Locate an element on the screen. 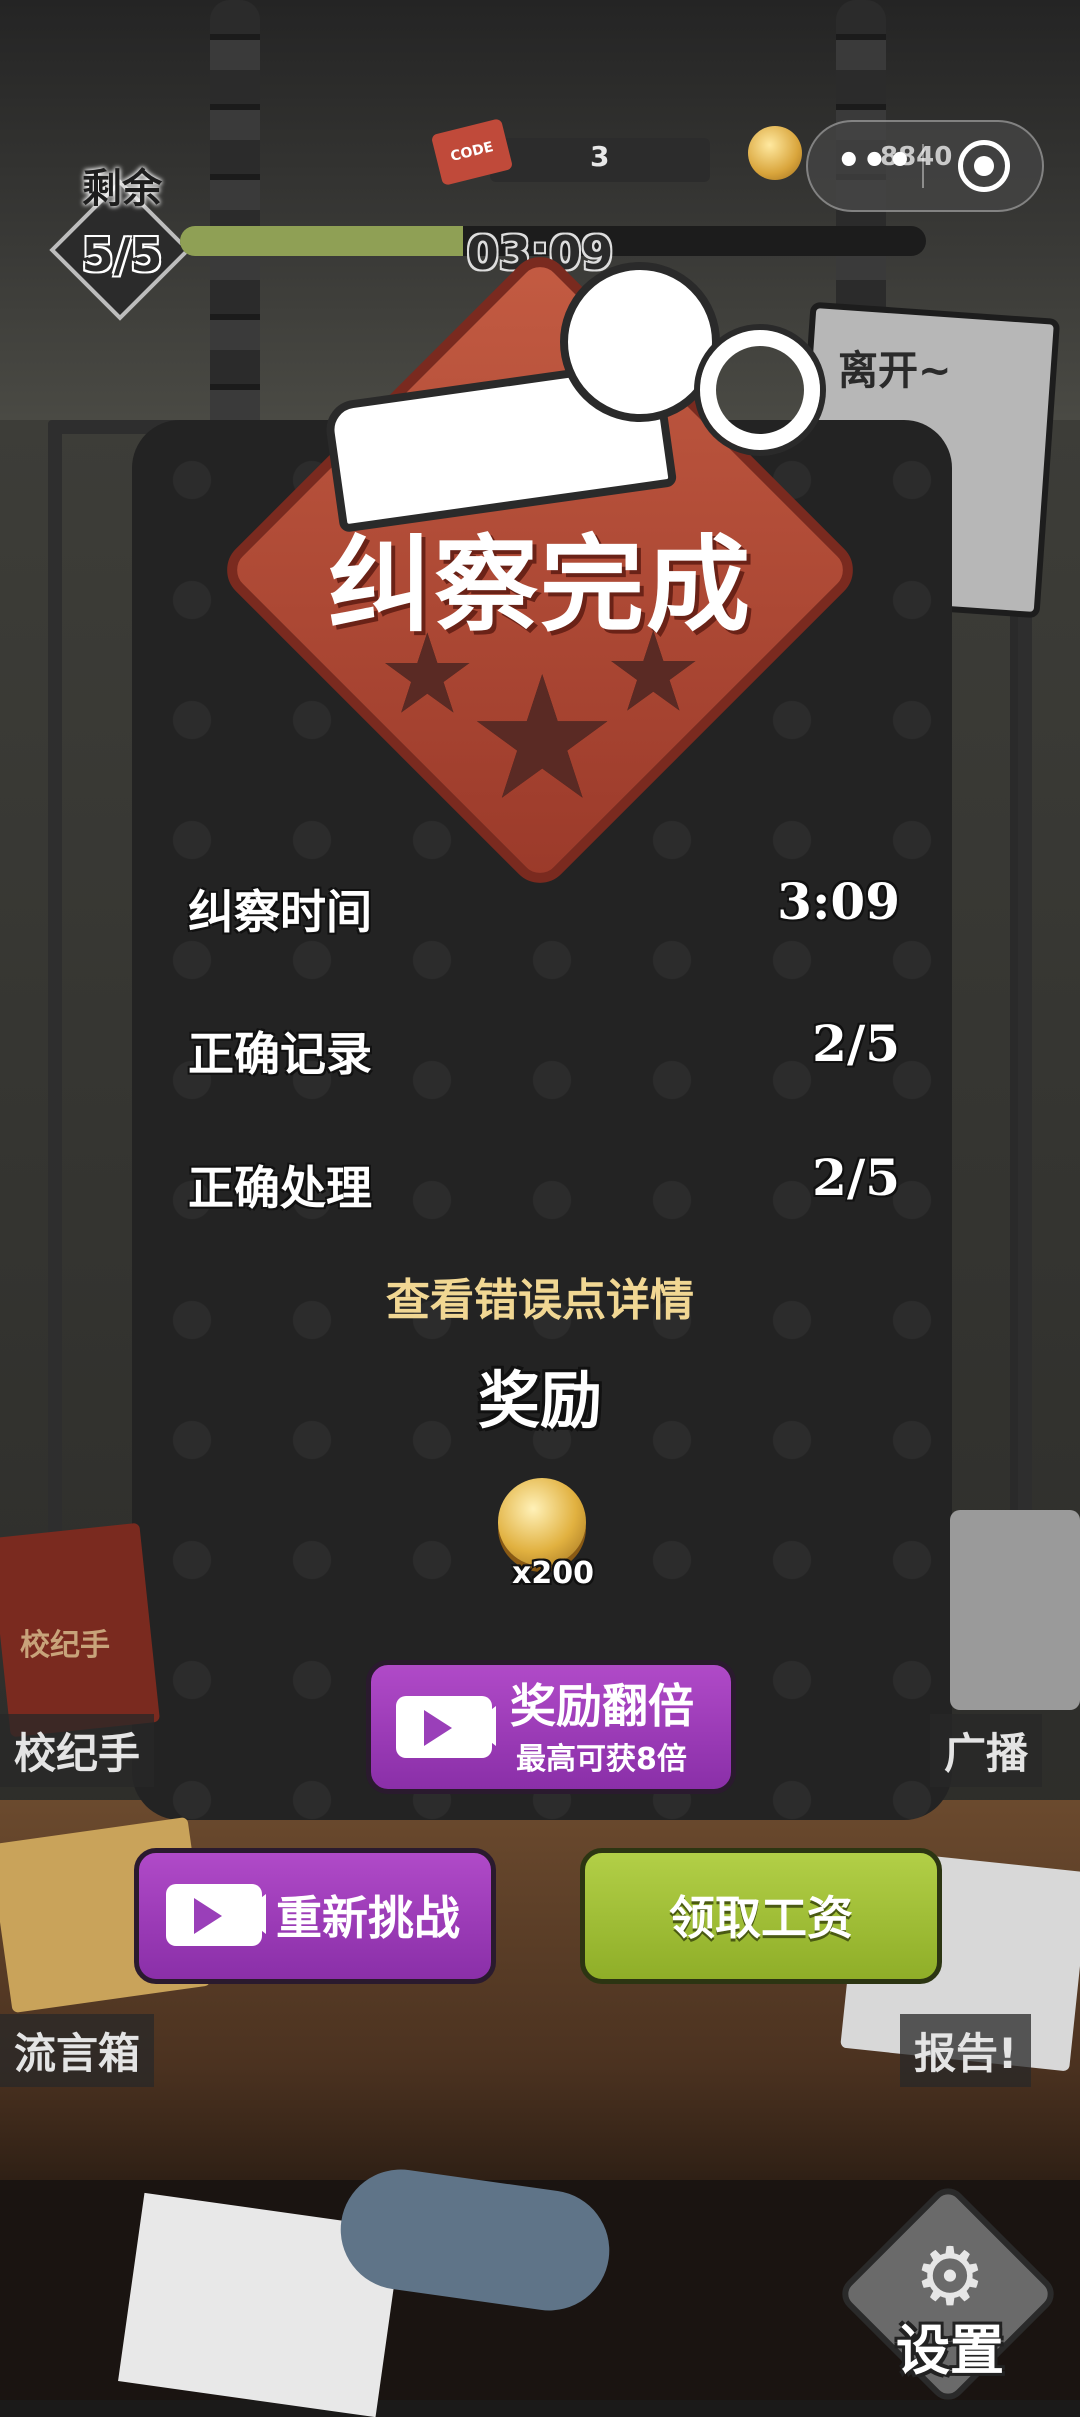 The width and height of the screenshot is (1080, 2417). coin-icon is located at coordinates (775, 153).